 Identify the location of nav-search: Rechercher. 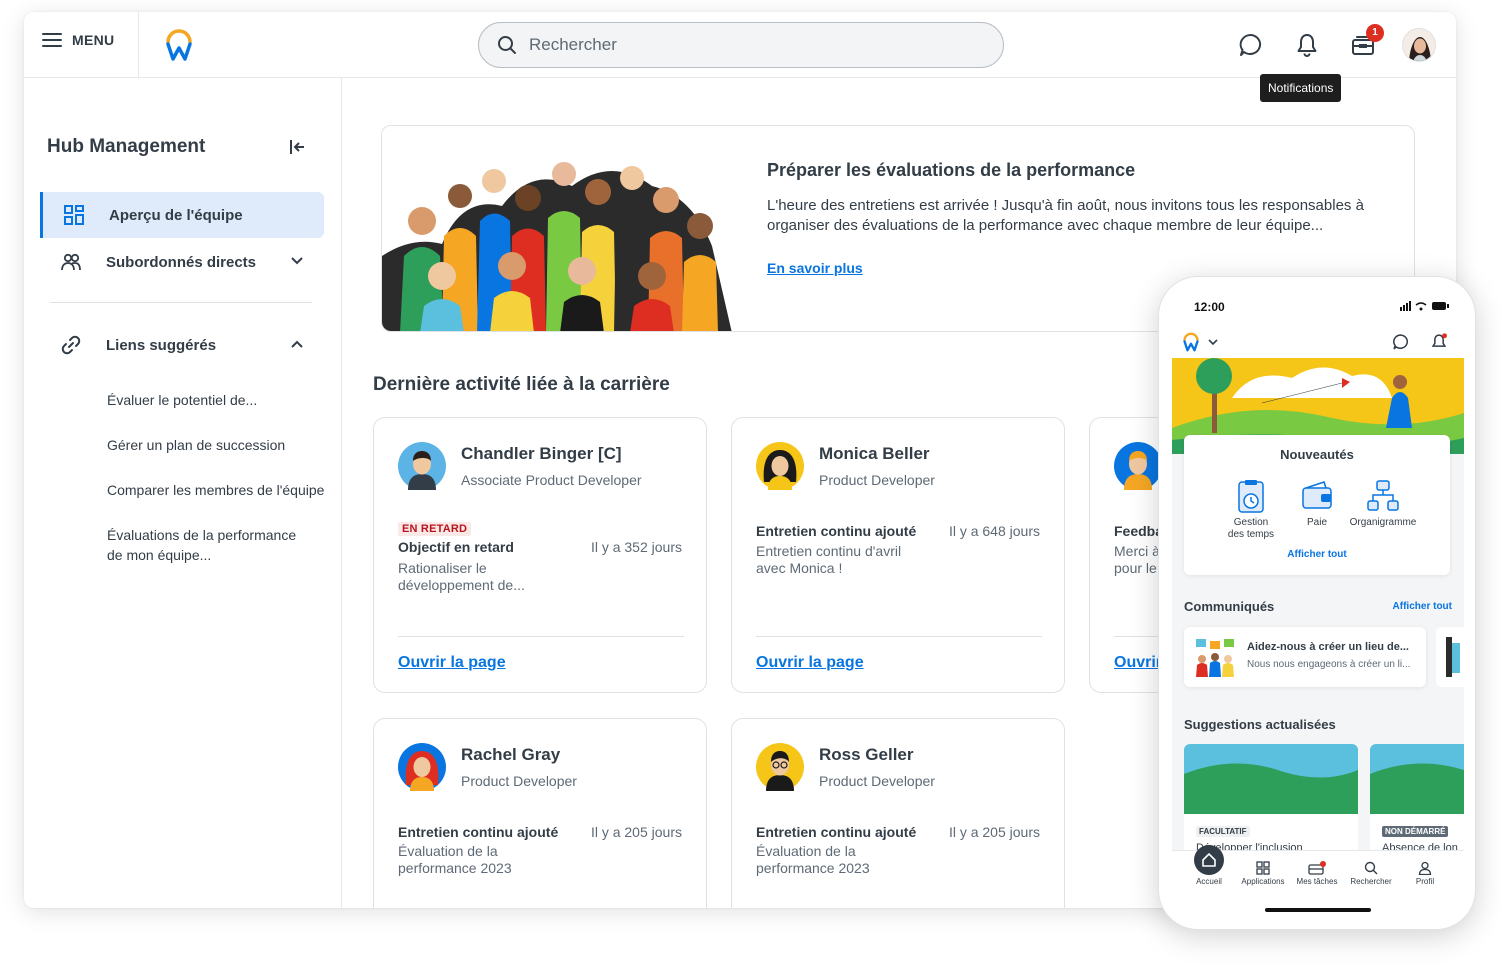
(1371, 873).